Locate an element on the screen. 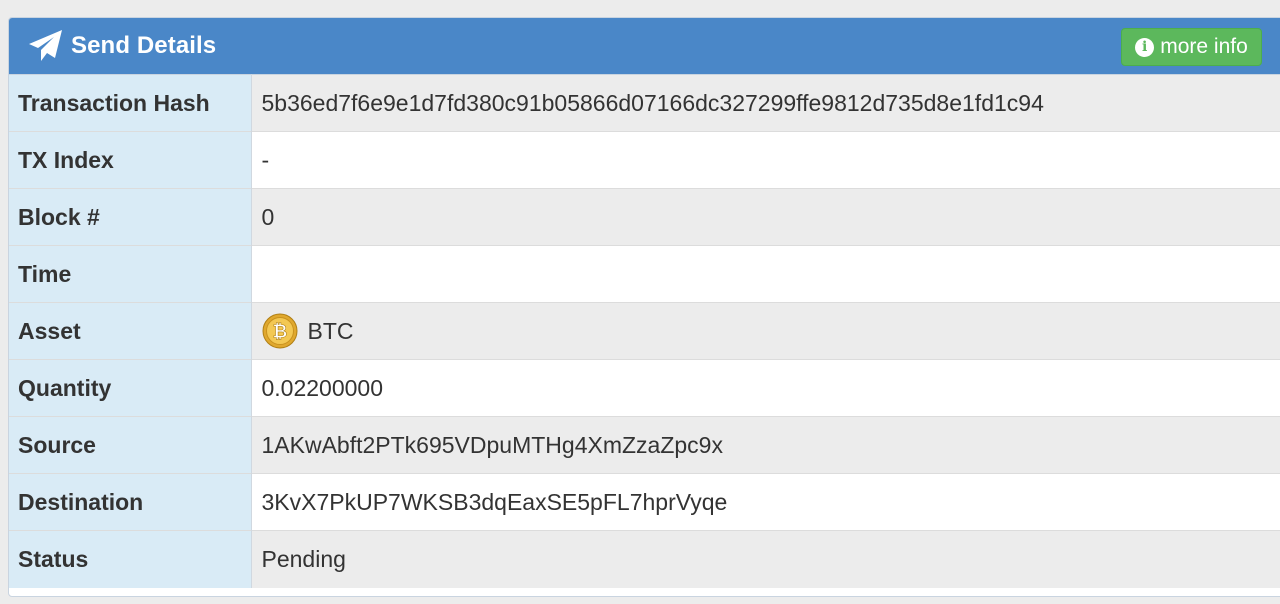 Image resolution: width=1280 pixels, height=604 pixels. paper-plane-icon is located at coordinates (46, 46).